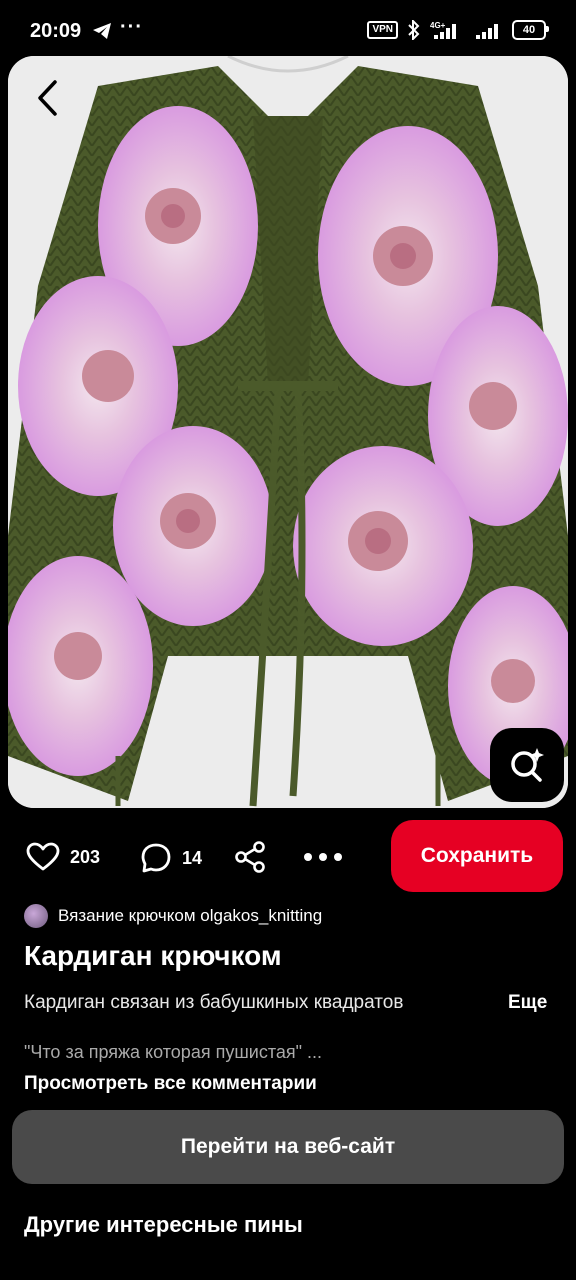 The height and width of the screenshot is (1280, 576). What do you see at coordinates (190, 915) in the screenshot?
I see `author-name: Вязание крючком olgakos_knitting` at bounding box center [190, 915].